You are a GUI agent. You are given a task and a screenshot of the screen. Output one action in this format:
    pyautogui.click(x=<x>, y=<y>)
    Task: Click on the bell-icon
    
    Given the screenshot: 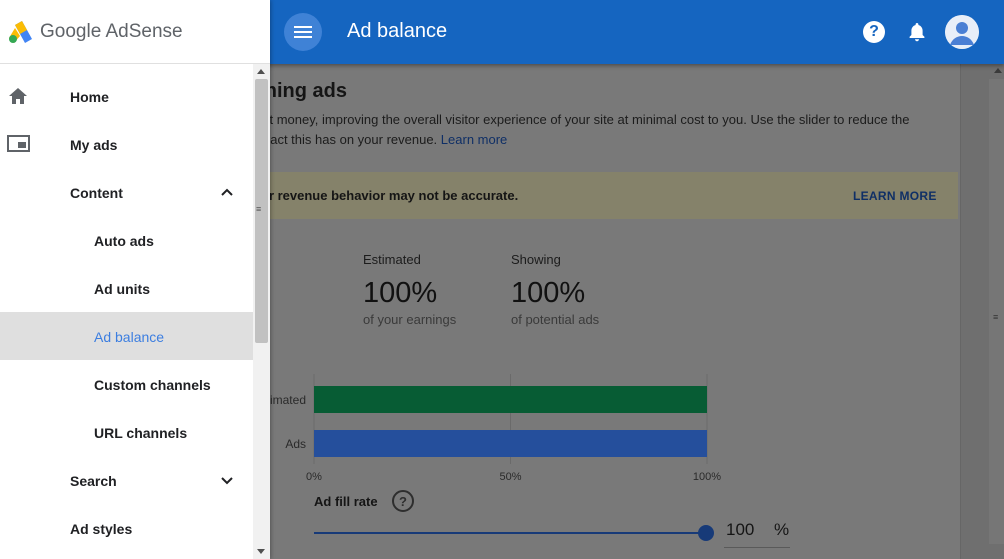 What is the action you would take?
    pyautogui.click(x=917, y=32)
    